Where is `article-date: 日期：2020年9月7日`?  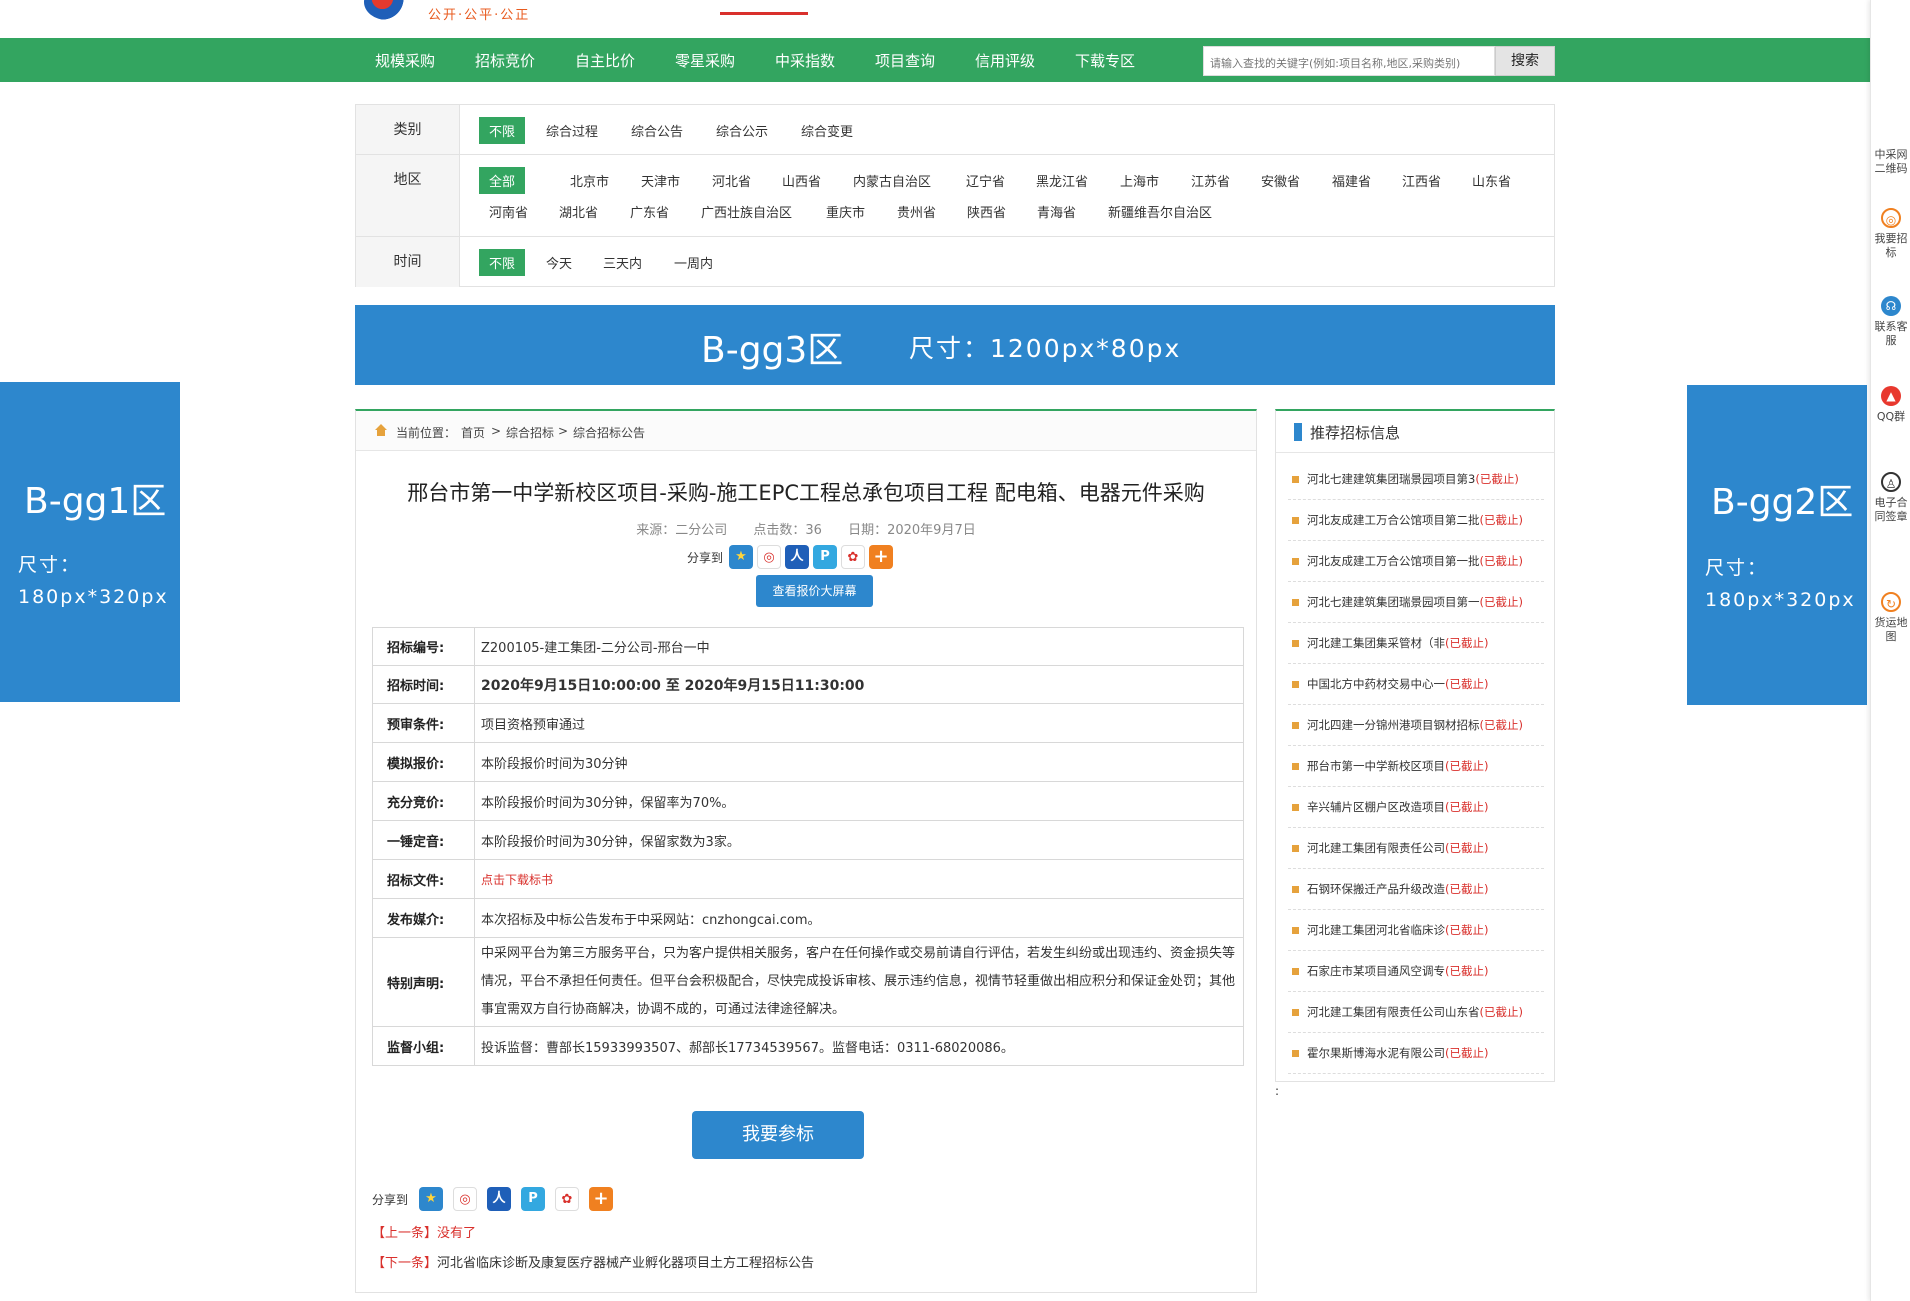
article-date: 日期：2020年9月7日 is located at coordinates (912, 530).